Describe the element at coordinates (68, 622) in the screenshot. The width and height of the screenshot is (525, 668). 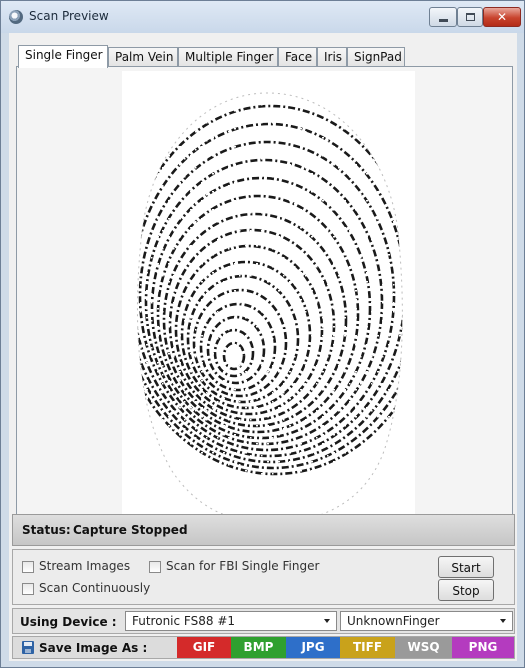
I see `using-device-label: Using Device :` at that location.